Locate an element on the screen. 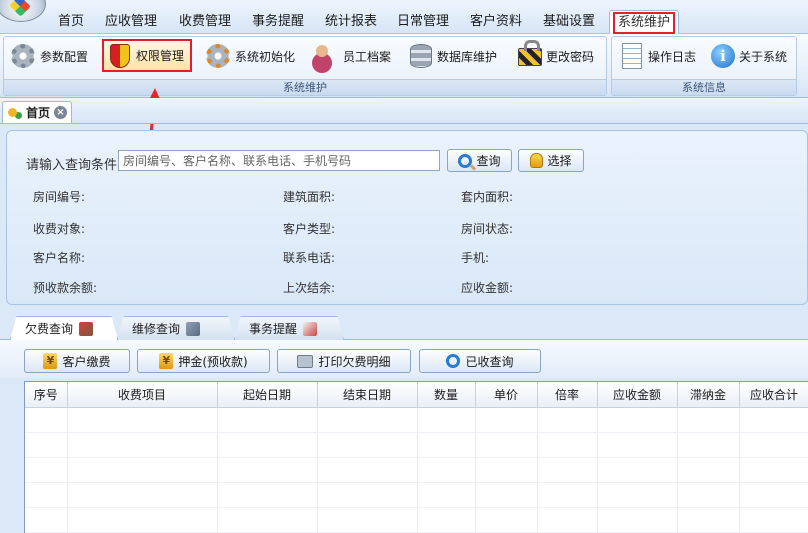  column-header: 起始日期 is located at coordinates (267, 395).